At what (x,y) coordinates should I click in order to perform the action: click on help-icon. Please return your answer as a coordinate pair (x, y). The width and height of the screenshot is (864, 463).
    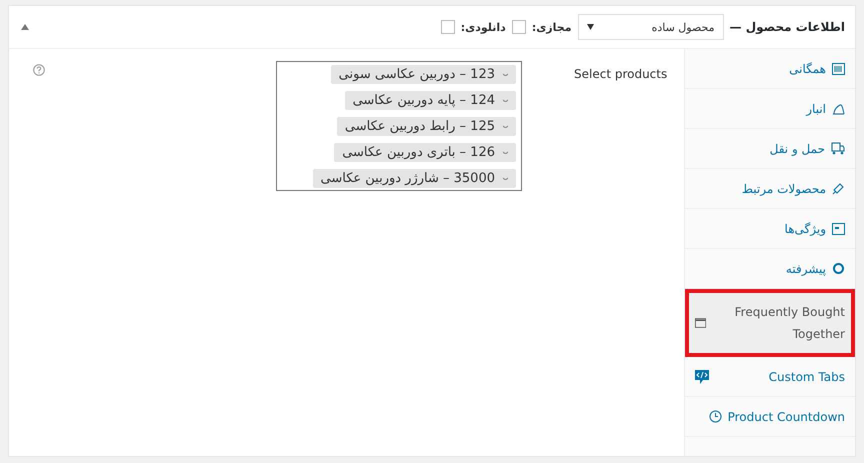
    Looking at the image, I should click on (39, 70).